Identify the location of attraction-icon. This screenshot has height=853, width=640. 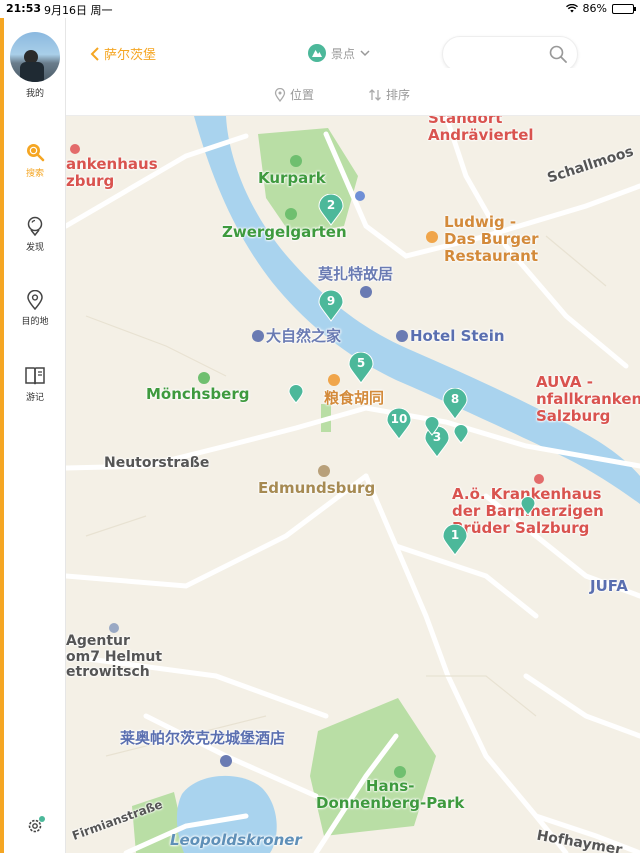
(317, 53).